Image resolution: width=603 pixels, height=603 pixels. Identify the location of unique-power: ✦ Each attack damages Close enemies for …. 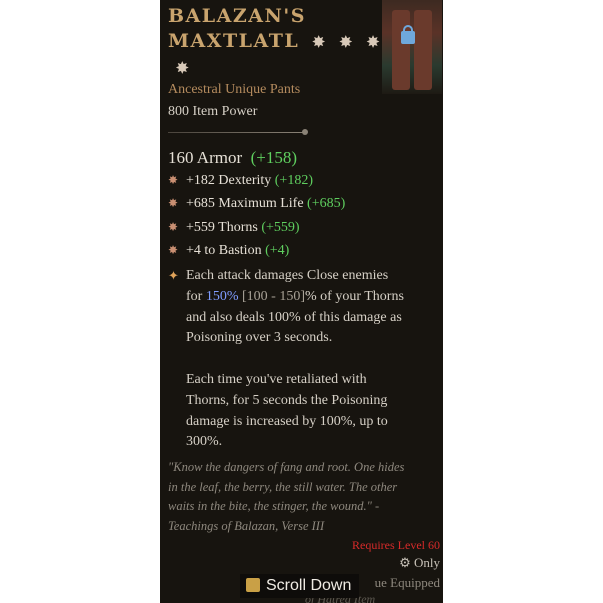
(286, 359).